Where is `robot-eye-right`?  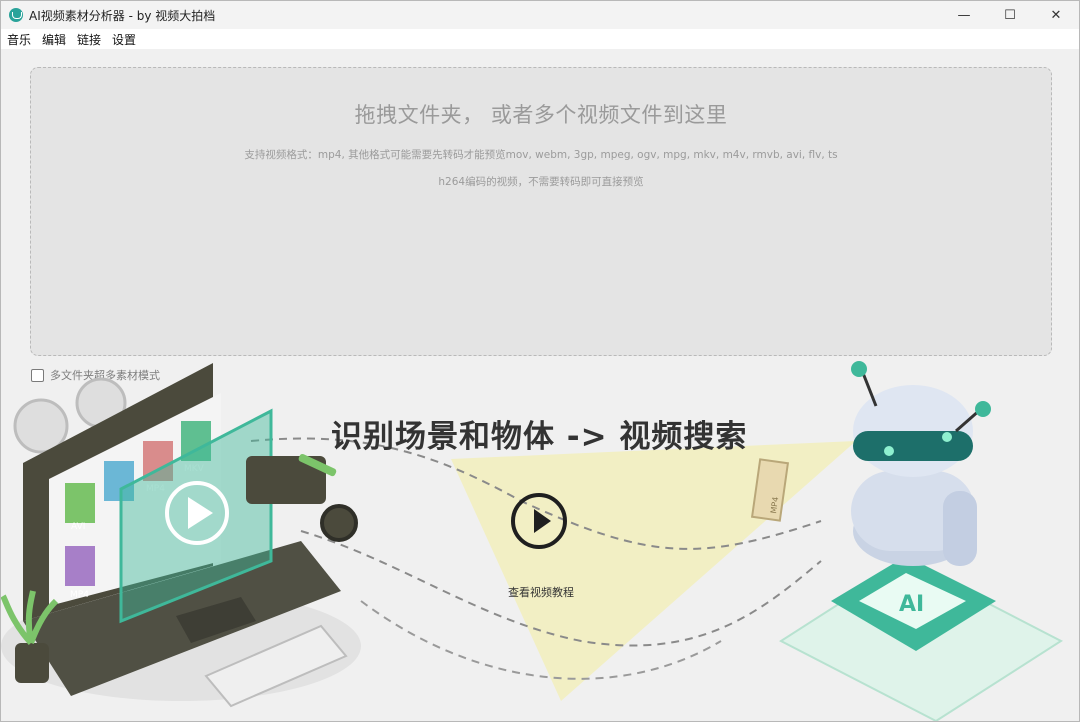
robot-eye-right is located at coordinates (947, 437).